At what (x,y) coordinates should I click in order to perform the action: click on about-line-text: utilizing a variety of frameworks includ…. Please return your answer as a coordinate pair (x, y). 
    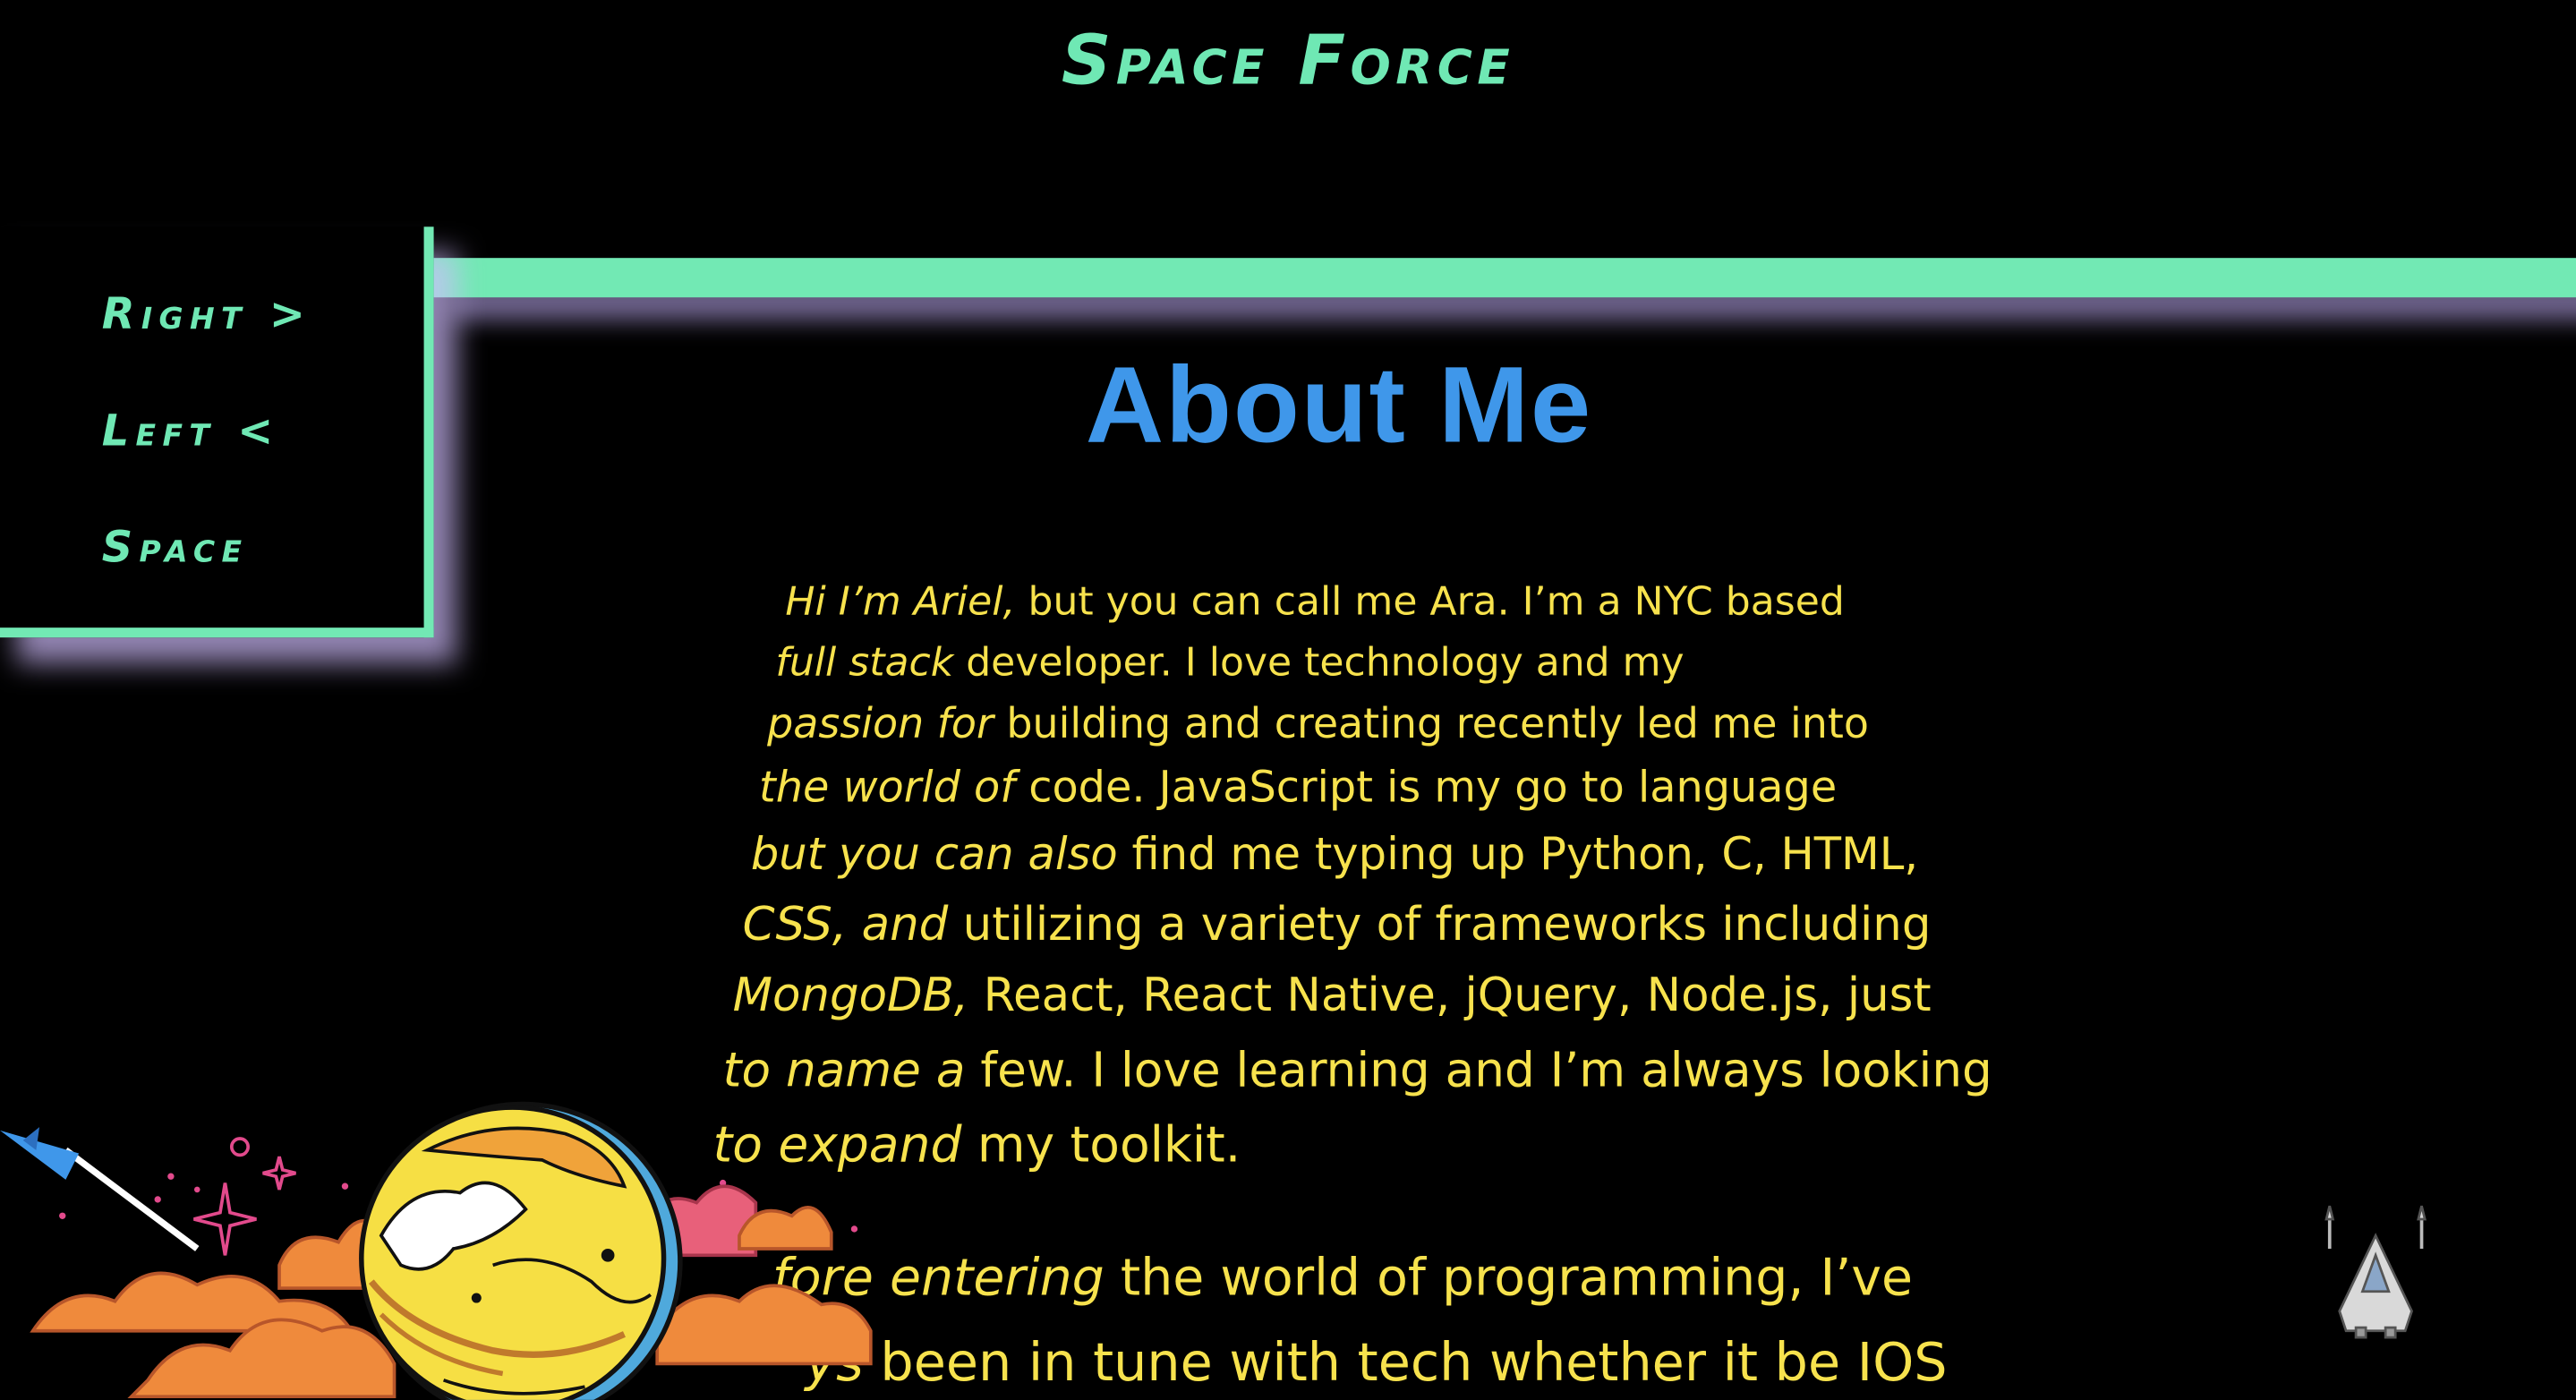
    Looking at the image, I should click on (1440, 924).